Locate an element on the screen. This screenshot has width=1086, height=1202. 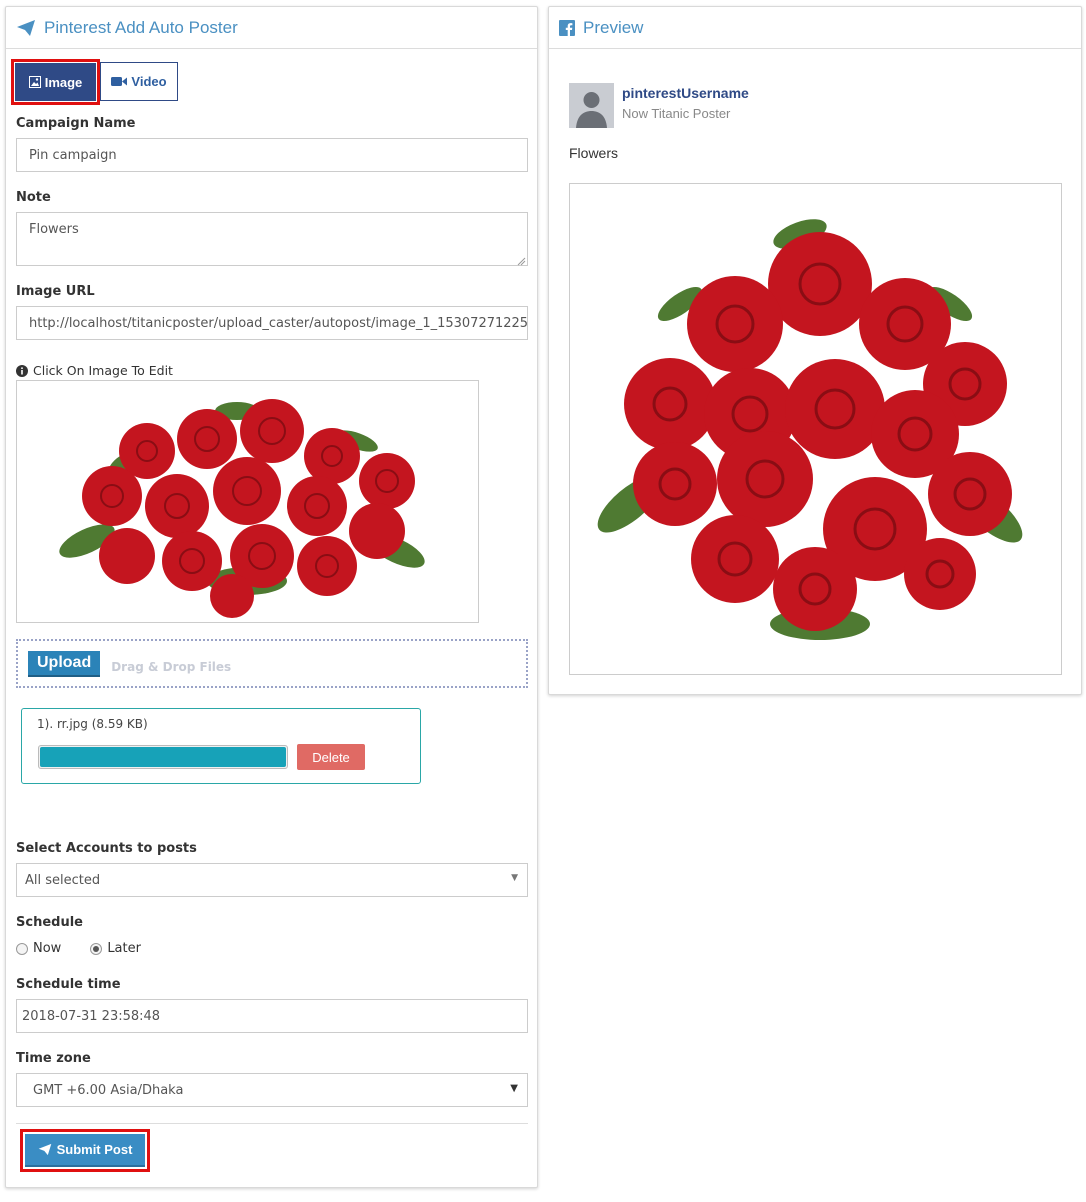
upload-button: Upload is located at coordinates (64, 663).